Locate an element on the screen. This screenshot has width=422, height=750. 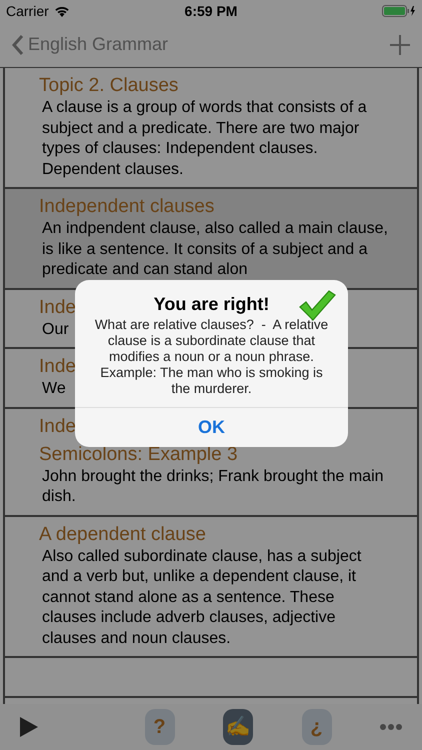
topic-title: A dependent clause is located at coordinates (122, 534).